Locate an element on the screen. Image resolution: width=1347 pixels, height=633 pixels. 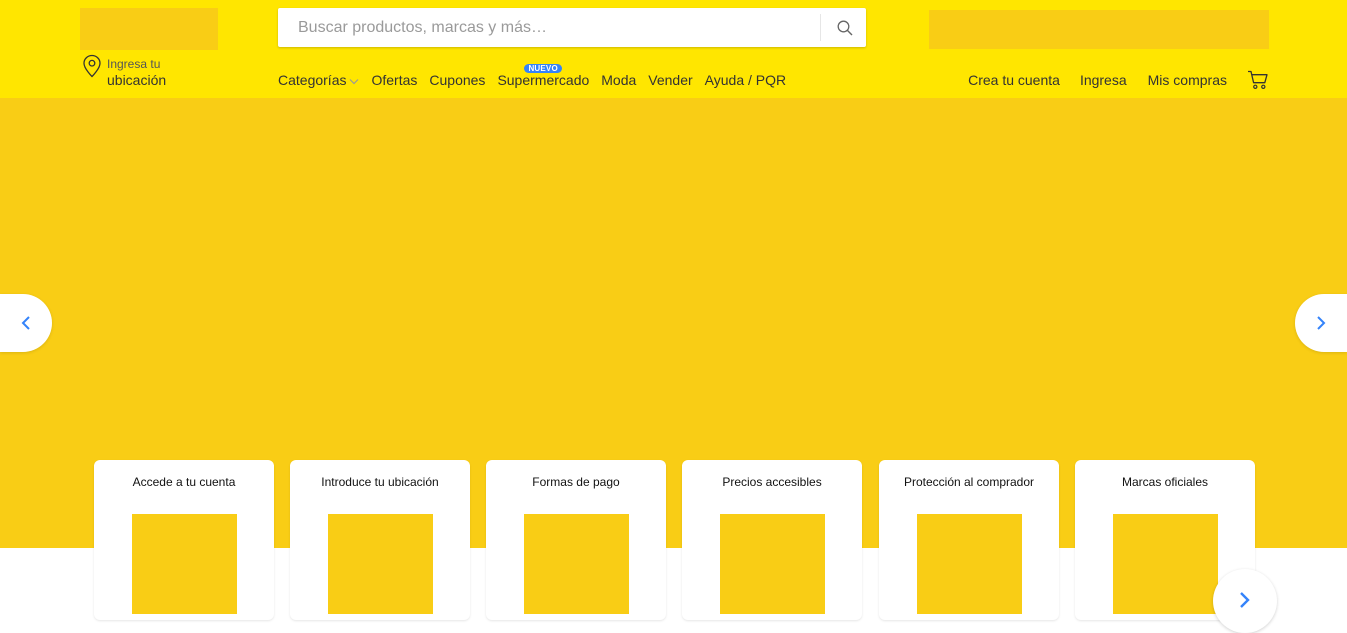
login-link: Ingresa is located at coordinates (1103, 80).